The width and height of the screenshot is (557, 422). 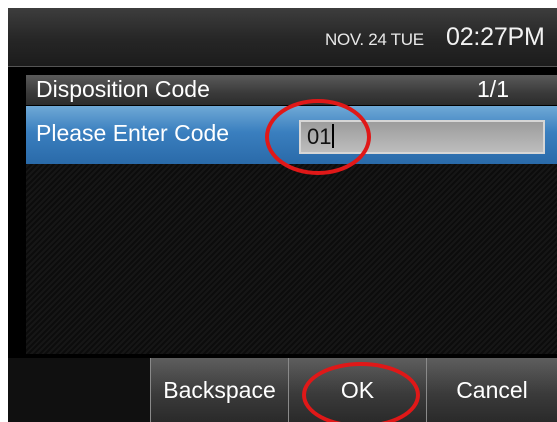 What do you see at coordinates (357, 390) in the screenshot?
I see `ok-button: OK` at bounding box center [357, 390].